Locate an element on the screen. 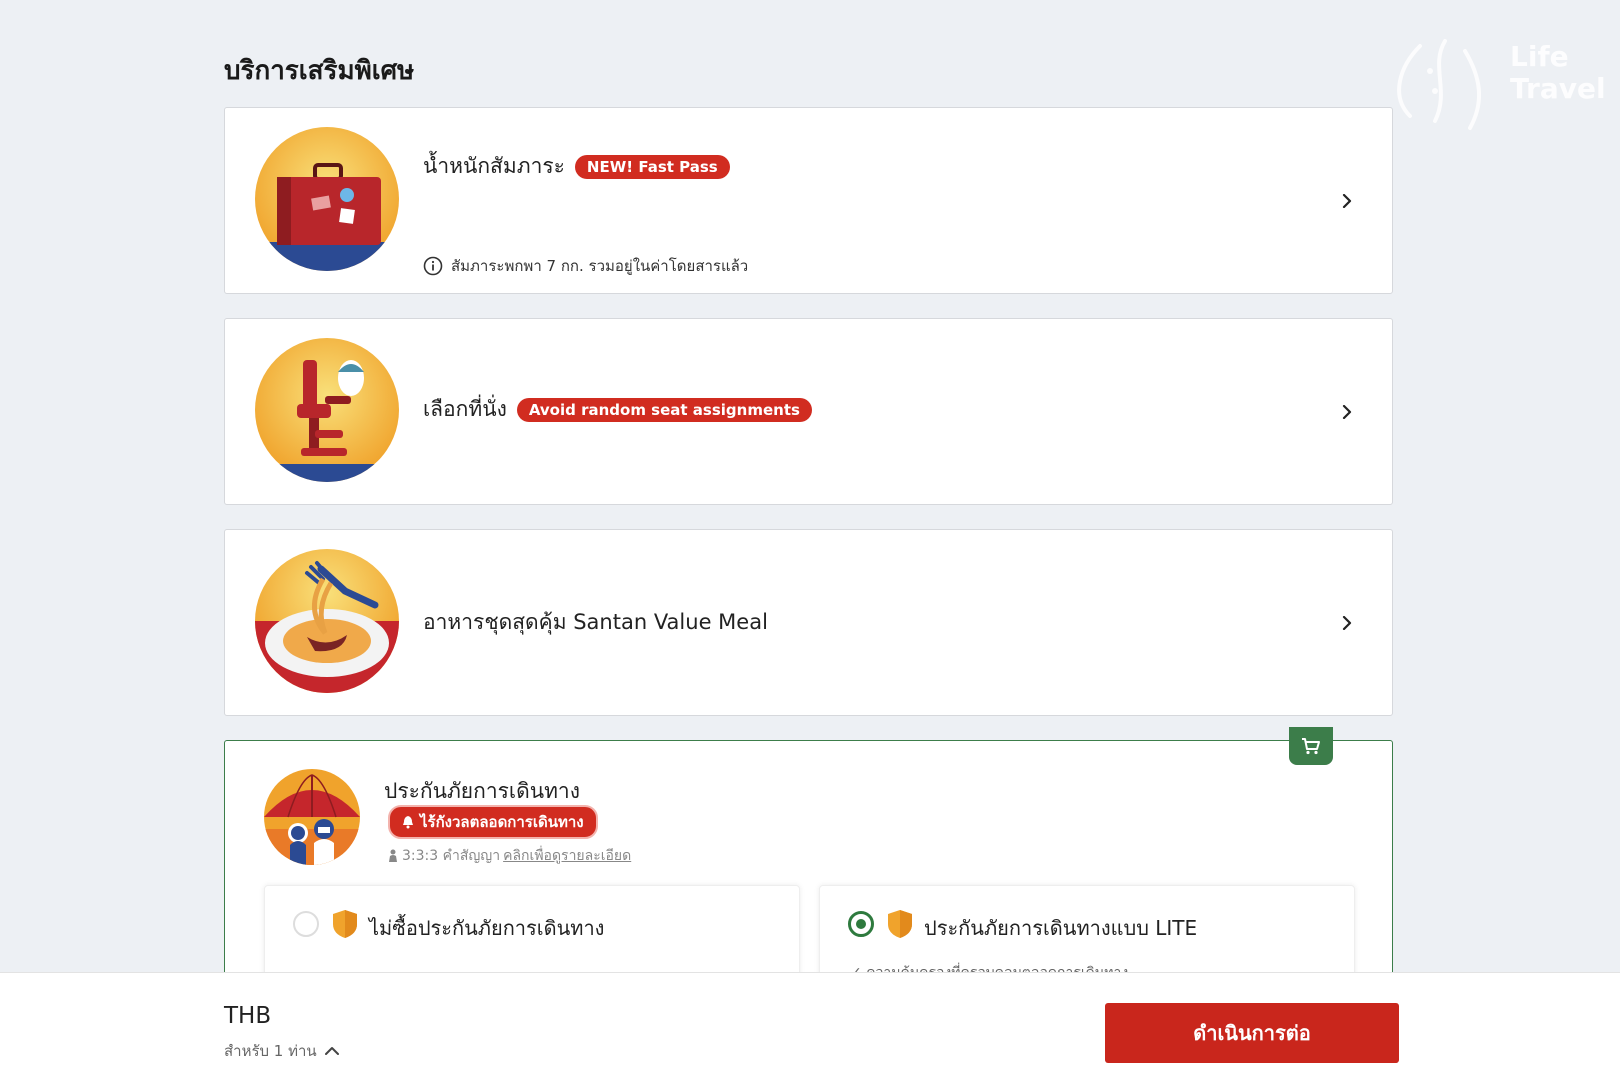  bottom-summary-bar: THB สำหรับ 1 ท่าน ดำเนินการต่อ is located at coordinates (810, 1026).